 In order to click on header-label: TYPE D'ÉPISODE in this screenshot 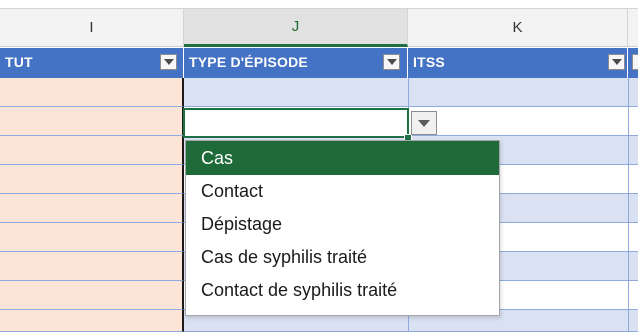, I will do `click(248, 62)`.